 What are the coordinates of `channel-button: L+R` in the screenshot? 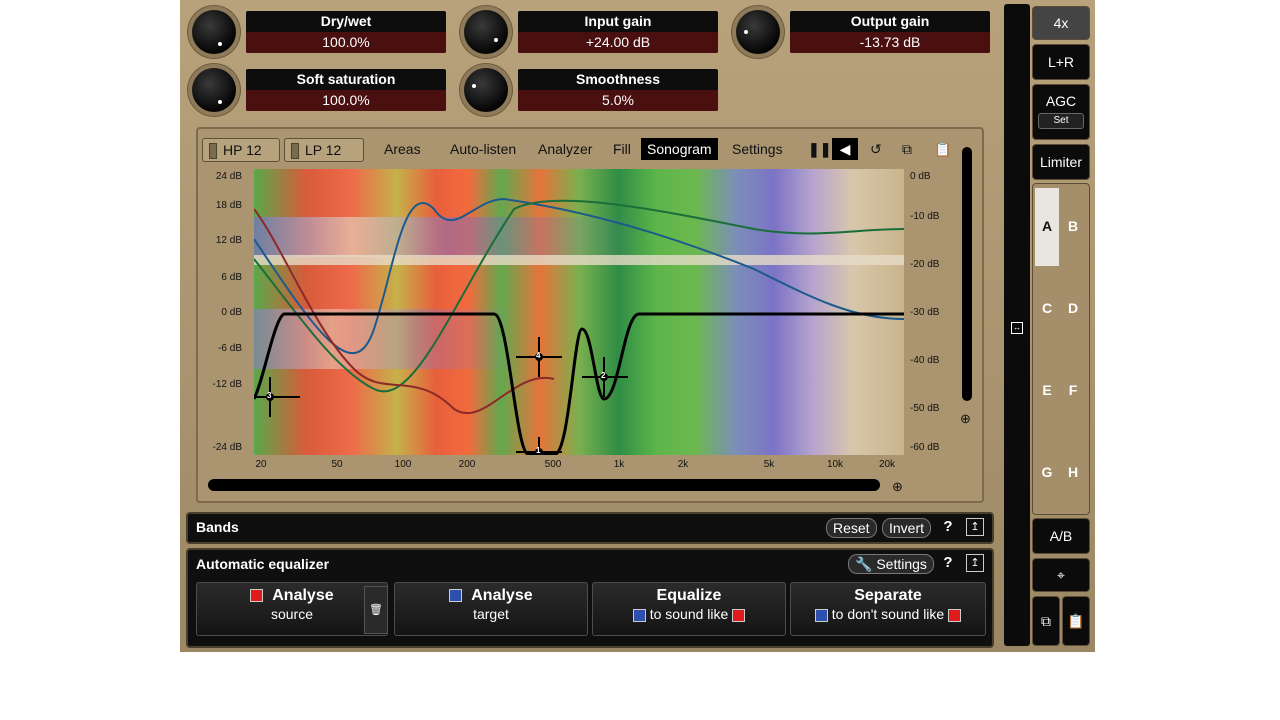 It's located at (1061, 62).